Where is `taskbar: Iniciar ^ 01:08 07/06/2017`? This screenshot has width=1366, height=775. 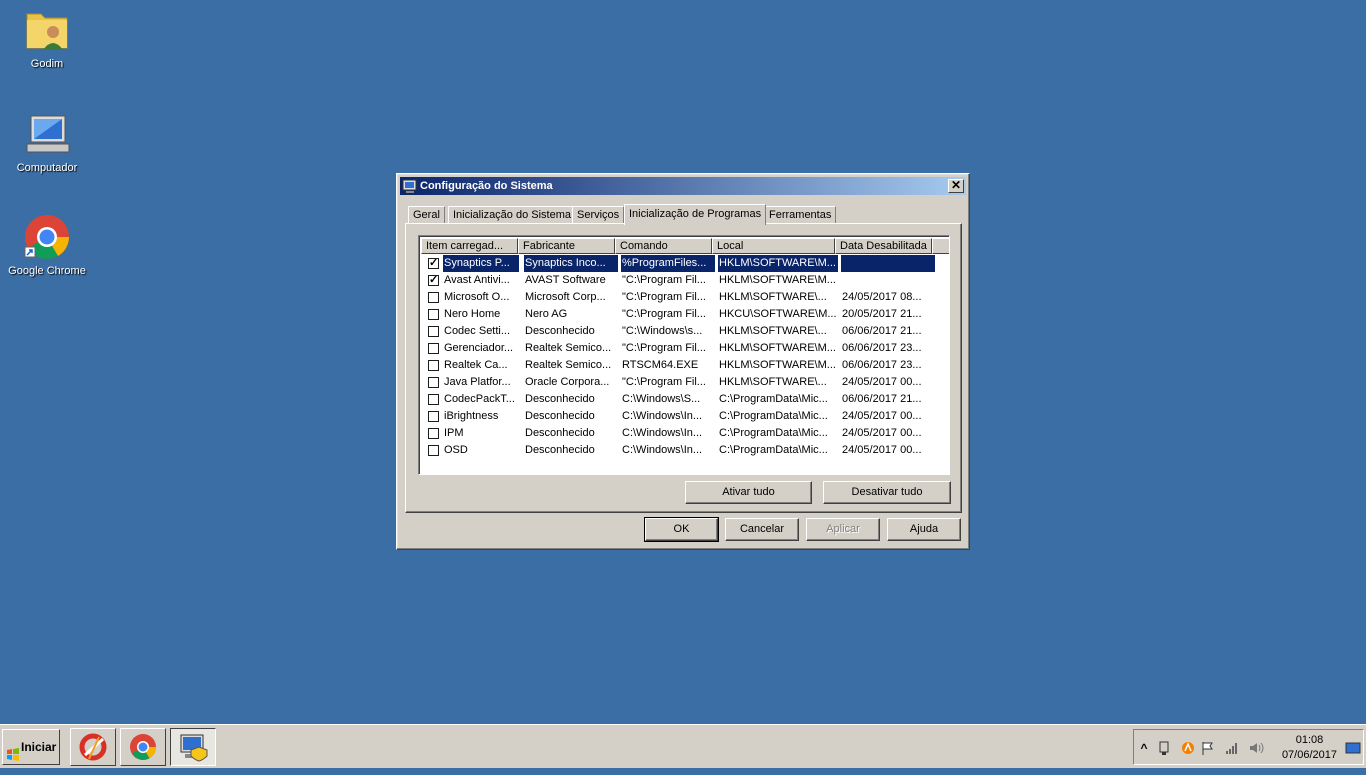
taskbar: Iniciar ^ 01:08 07/06/2017 is located at coordinates (683, 746).